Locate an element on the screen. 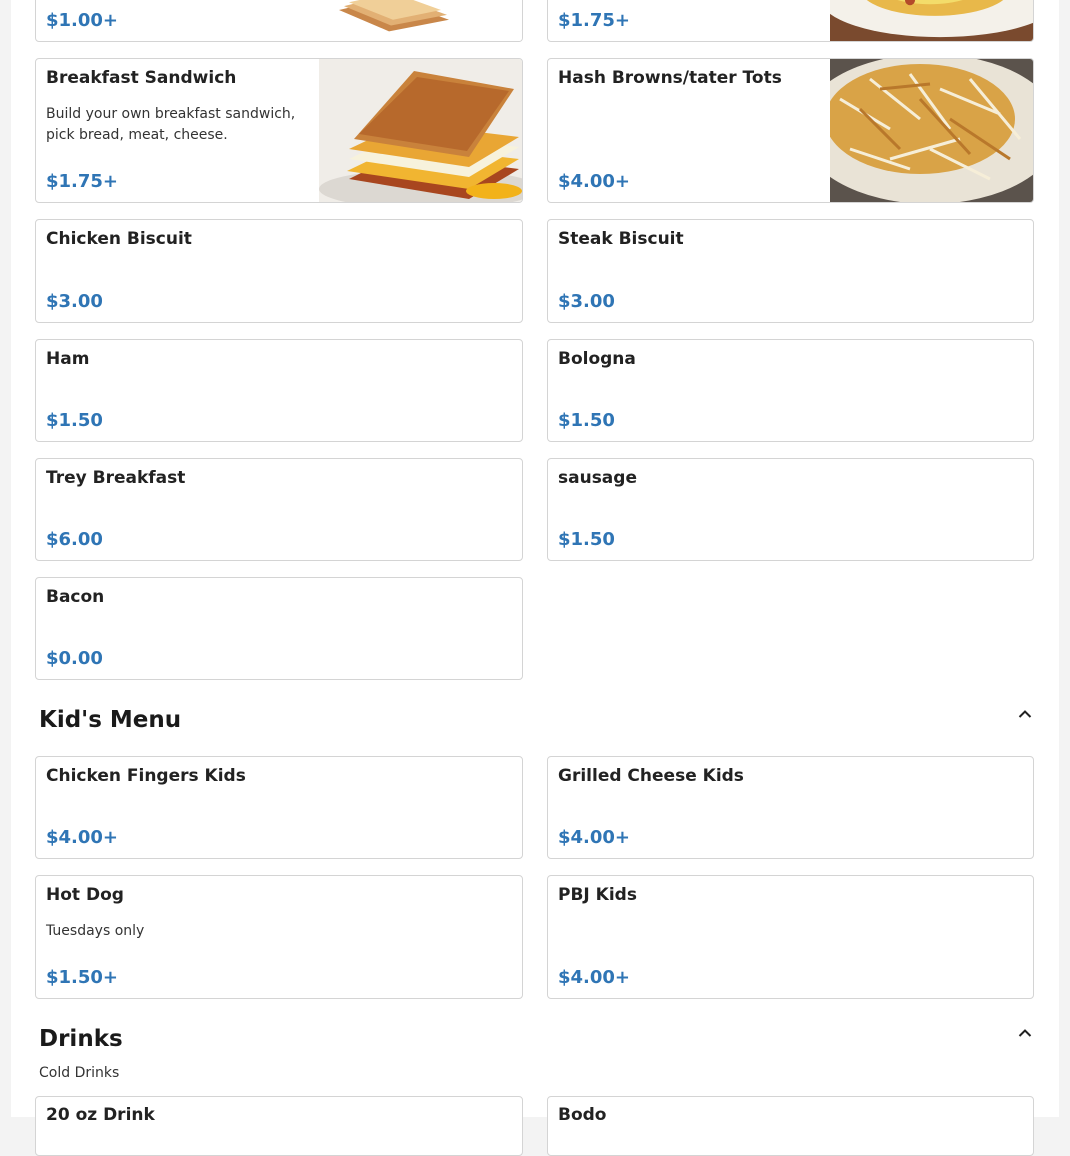  menu-item-card: Trey Breakfast $6.00 is located at coordinates (279, 509).